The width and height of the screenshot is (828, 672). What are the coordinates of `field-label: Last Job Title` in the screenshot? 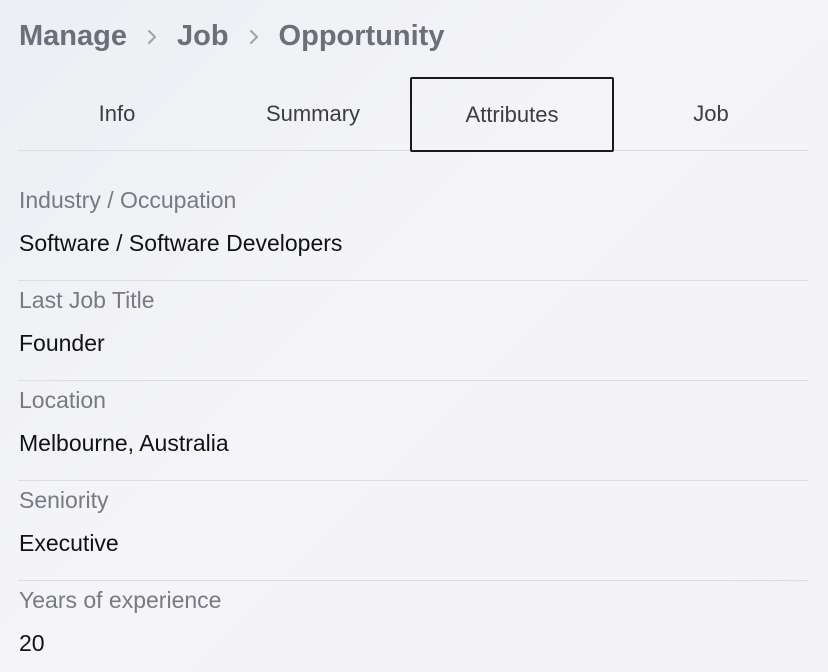 It's located at (87, 300).